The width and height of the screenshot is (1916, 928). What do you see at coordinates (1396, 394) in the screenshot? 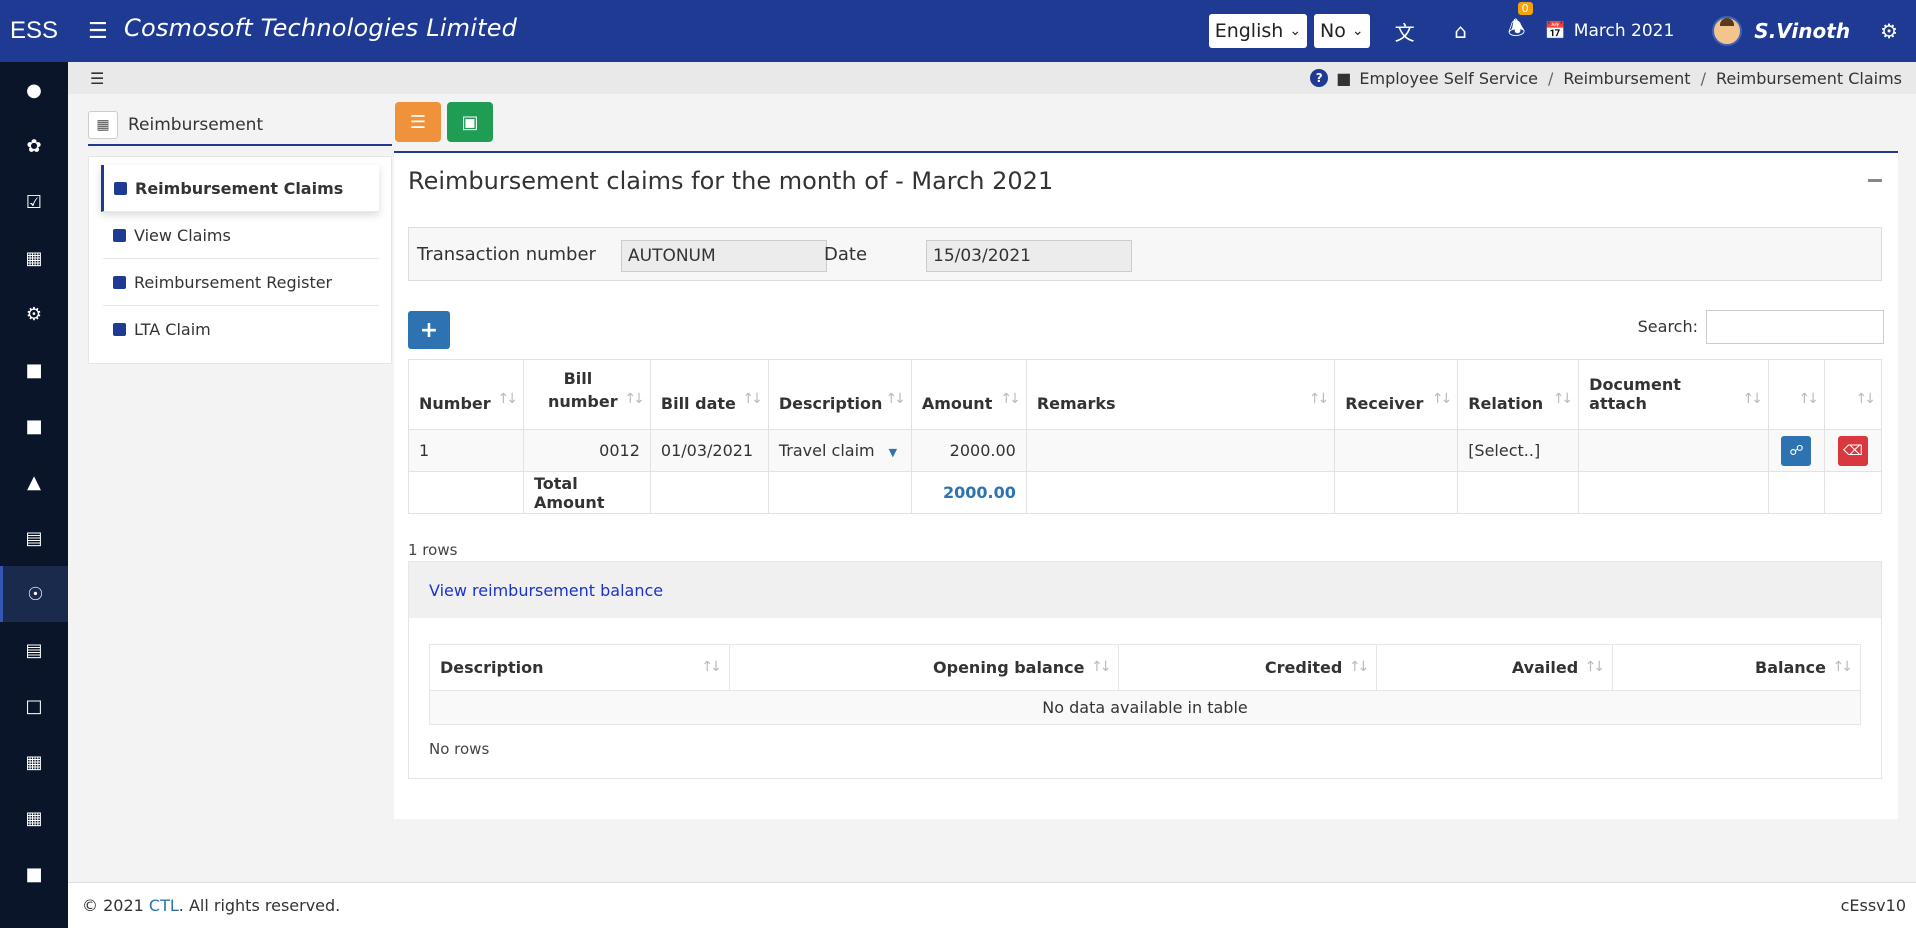
I see `col-receiver: Receiver ↑↓` at bounding box center [1396, 394].